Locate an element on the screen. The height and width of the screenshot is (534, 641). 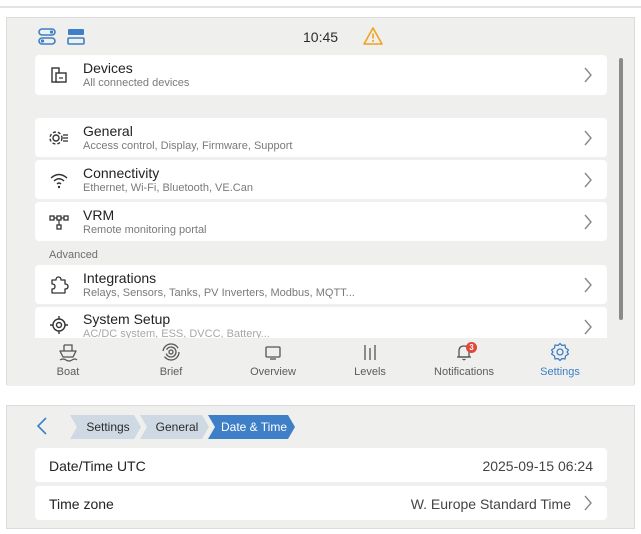
nav-boat: Boat is located at coordinates (68, 363).